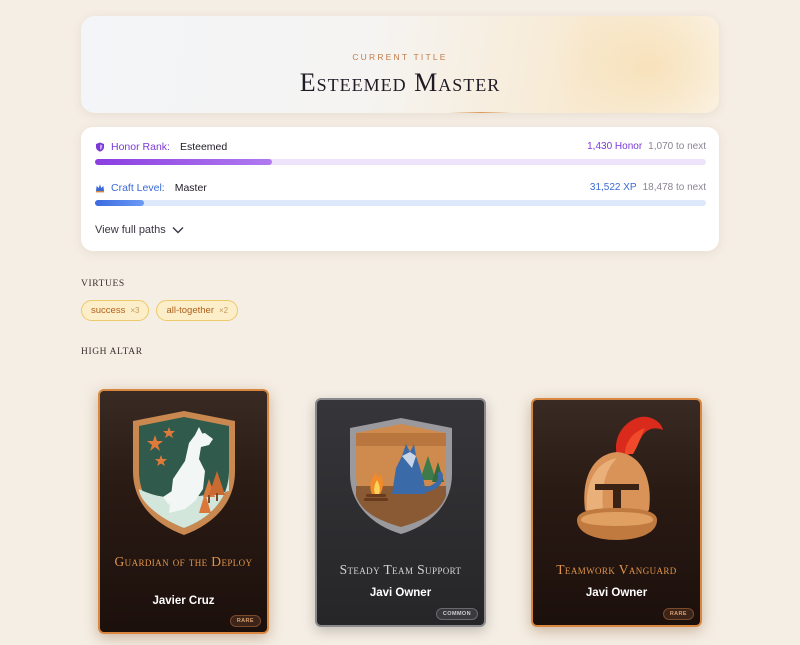  I want to click on current-title-card: CURRENT TITLE Esteemed Master, so click(400, 64).